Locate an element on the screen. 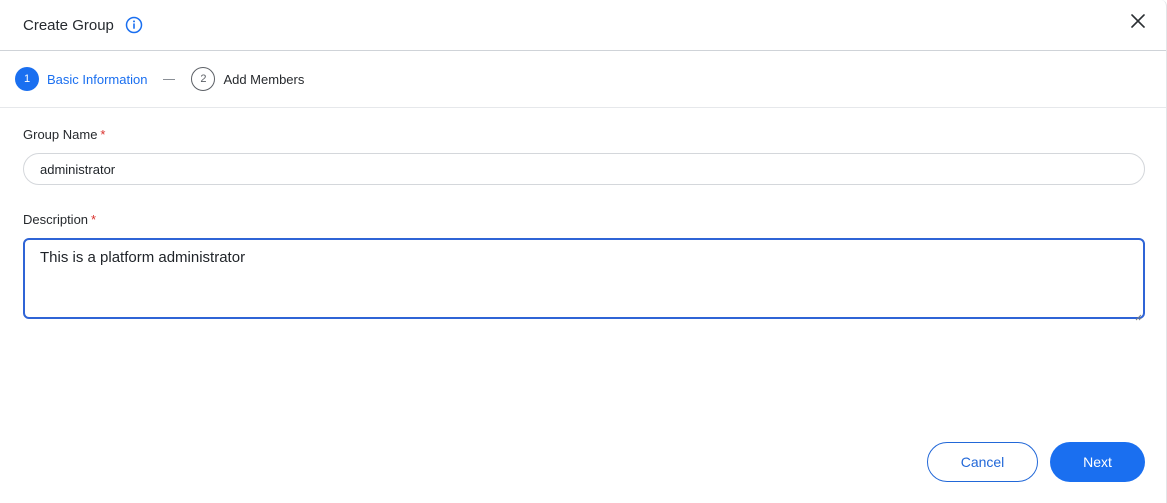 Image resolution: width=1167 pixels, height=503 pixels. close-icon is located at coordinates (1138, 23).